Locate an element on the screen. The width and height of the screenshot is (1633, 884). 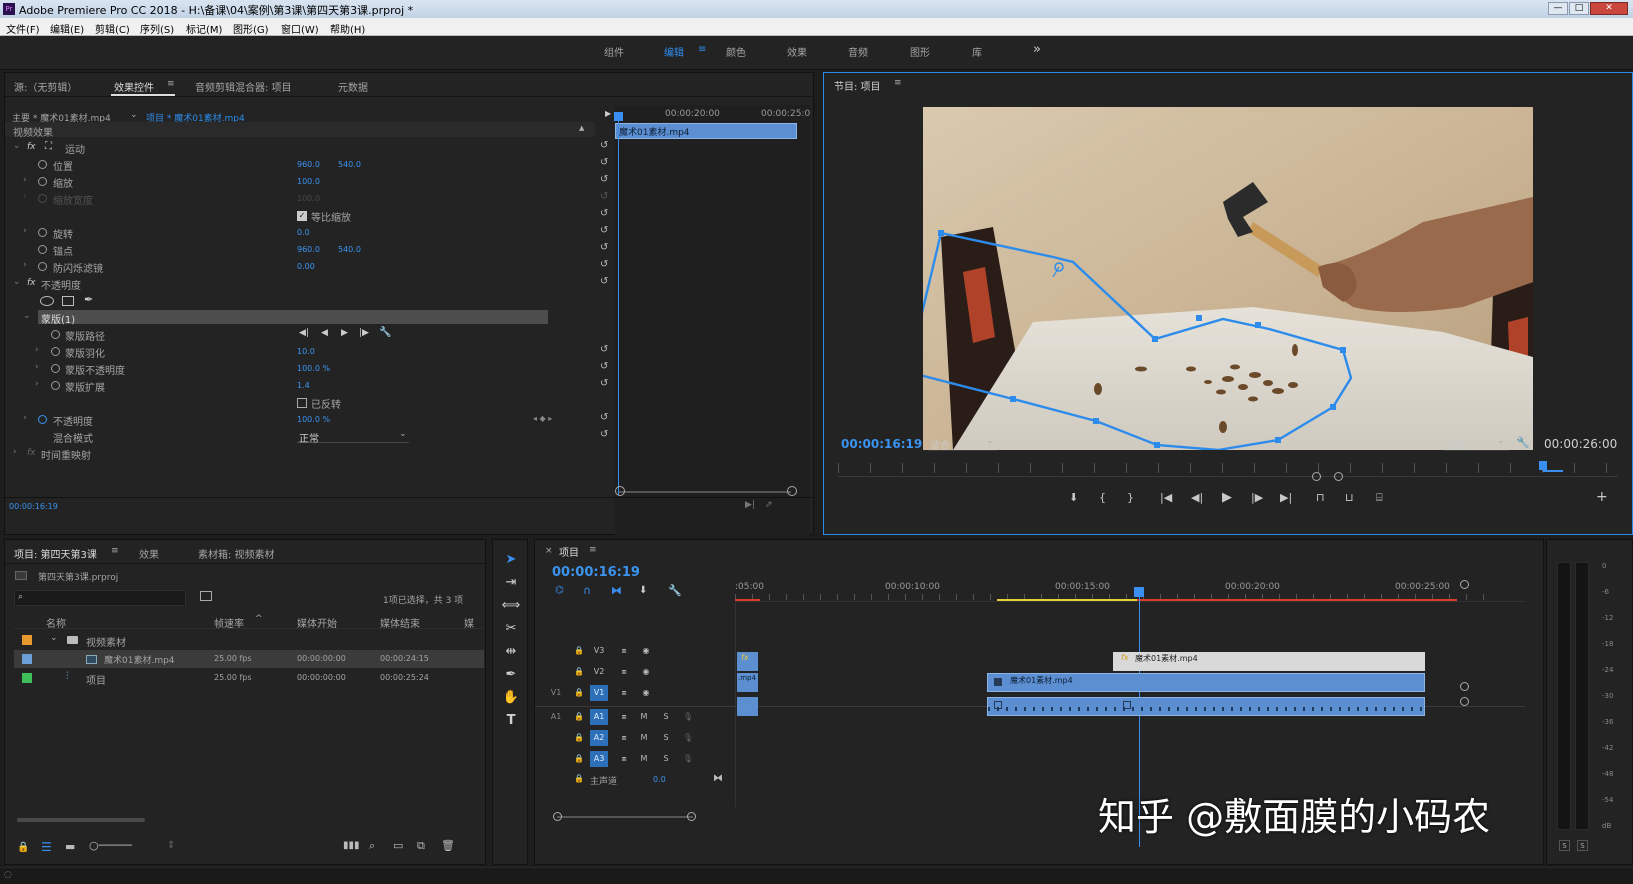
step-forward-icon: |▶ is located at coordinates (1257, 497).